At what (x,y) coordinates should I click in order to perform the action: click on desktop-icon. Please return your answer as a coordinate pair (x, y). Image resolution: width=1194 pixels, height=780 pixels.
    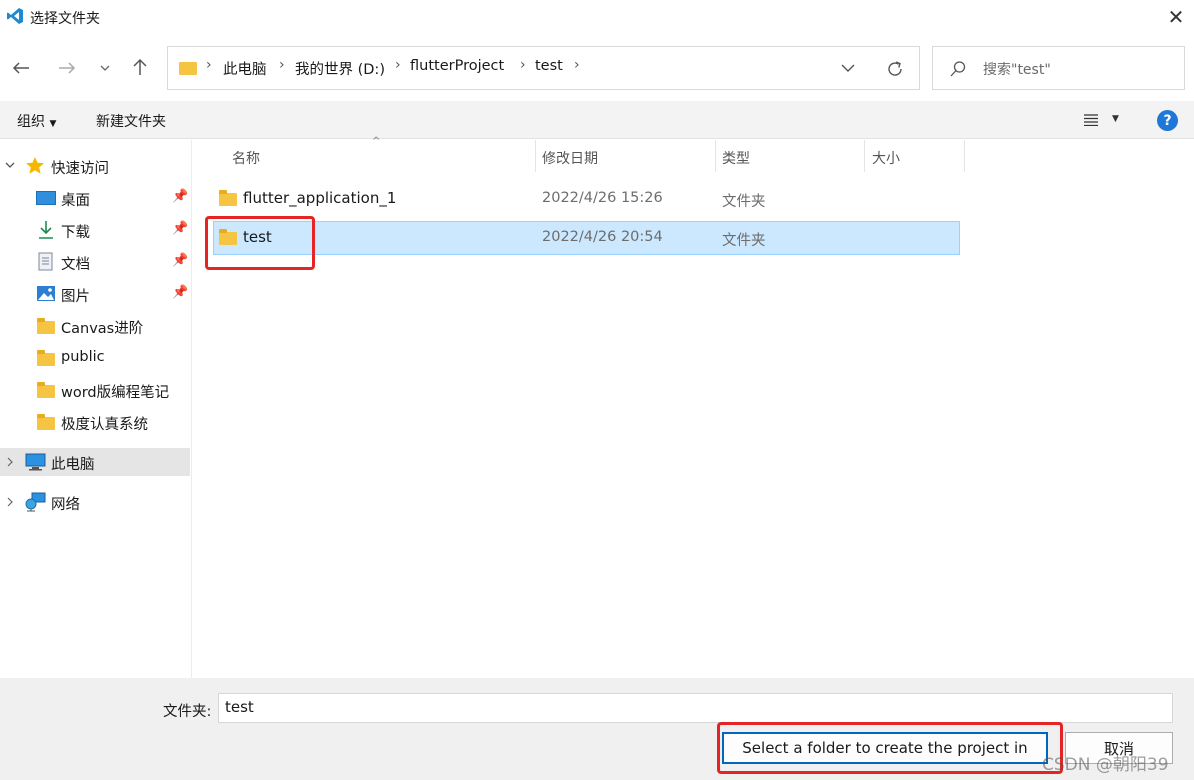
    Looking at the image, I should click on (46, 198).